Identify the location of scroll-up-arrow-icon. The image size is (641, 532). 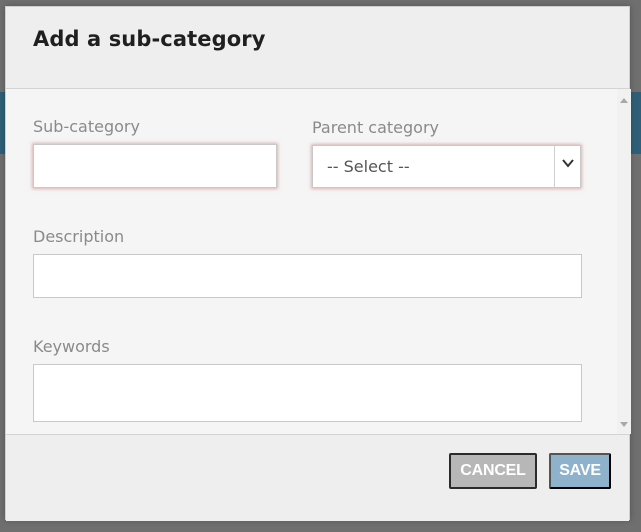
(624, 100).